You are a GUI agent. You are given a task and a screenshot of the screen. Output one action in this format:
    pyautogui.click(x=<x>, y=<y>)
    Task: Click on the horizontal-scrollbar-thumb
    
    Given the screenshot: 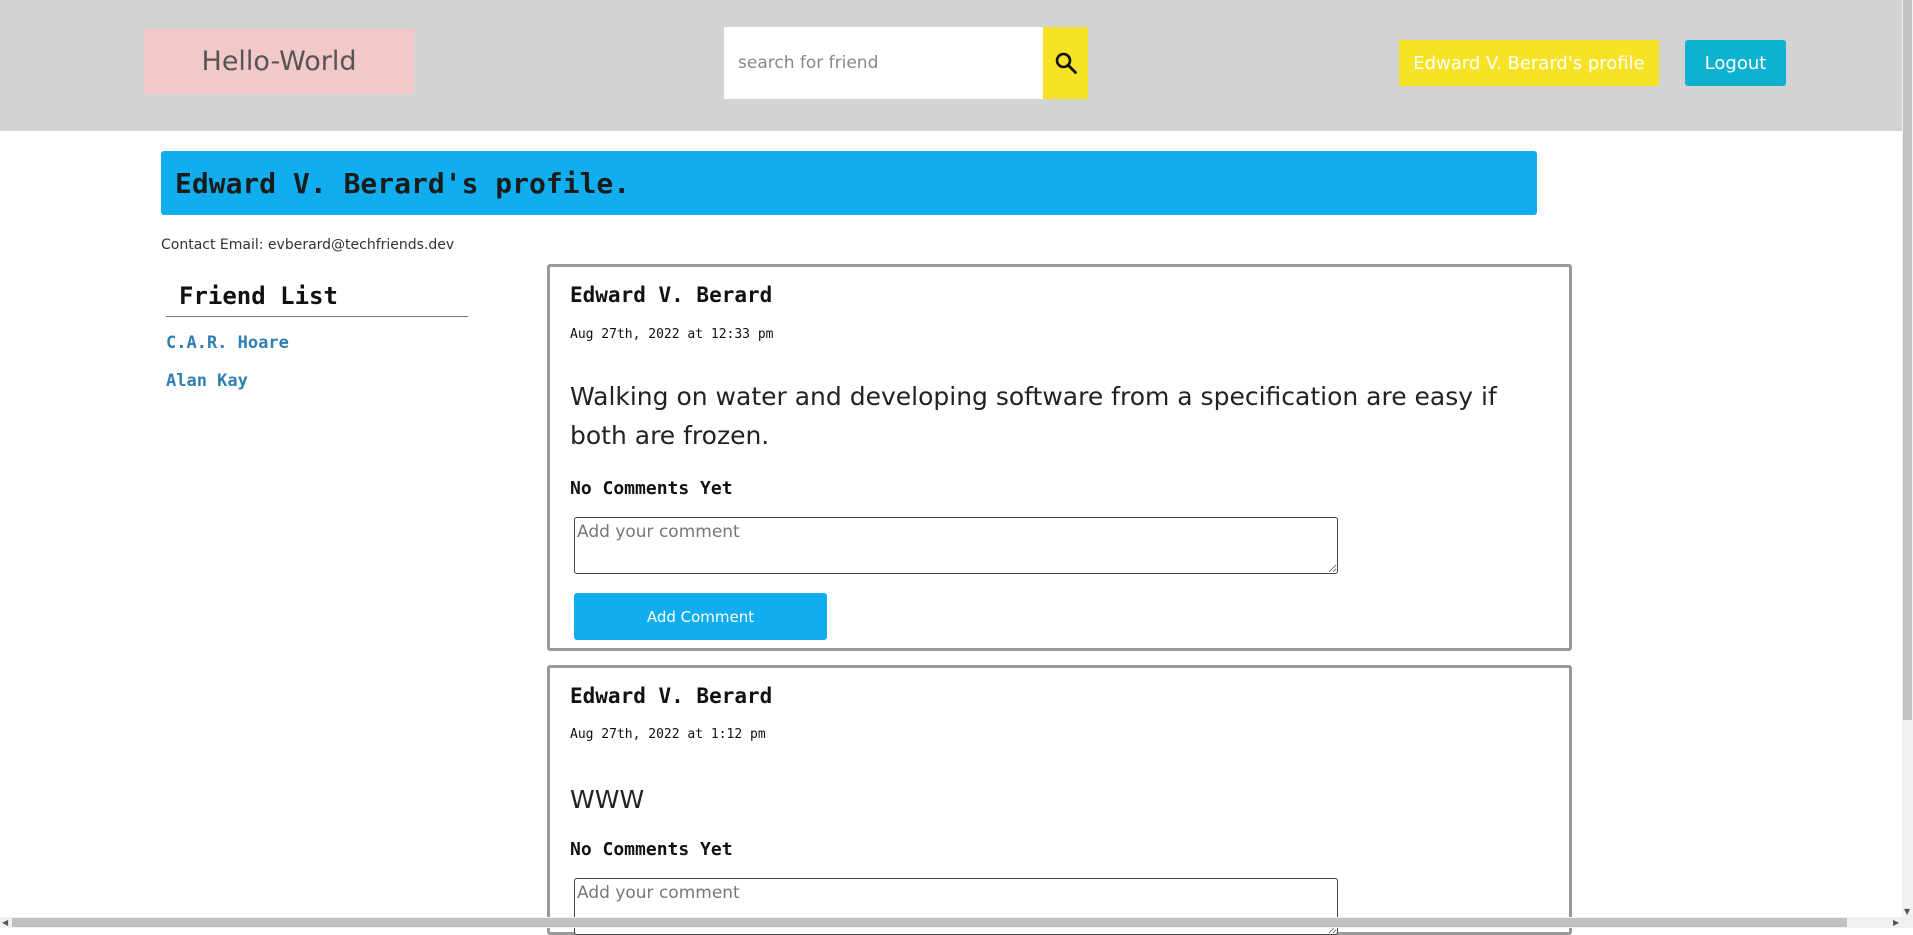 What is the action you would take?
    pyautogui.click(x=929, y=922)
    